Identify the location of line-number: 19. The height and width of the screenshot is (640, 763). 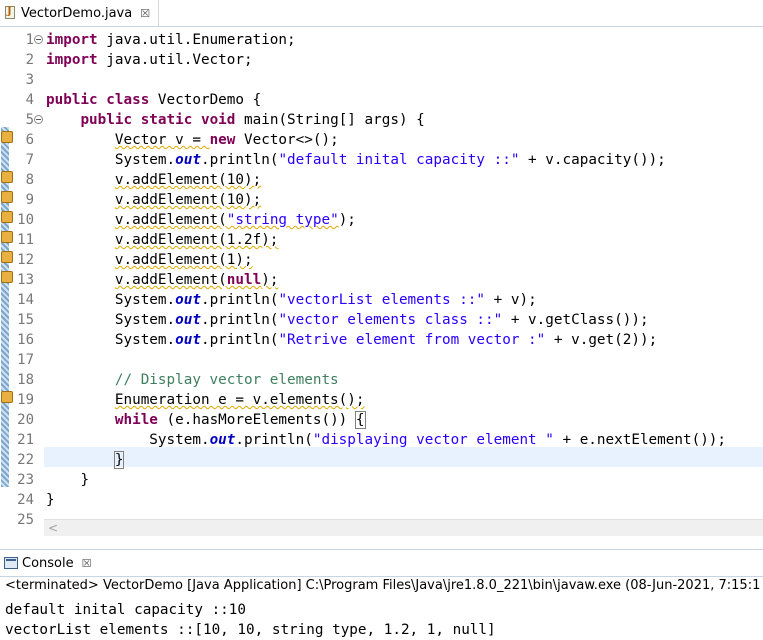
(25, 400).